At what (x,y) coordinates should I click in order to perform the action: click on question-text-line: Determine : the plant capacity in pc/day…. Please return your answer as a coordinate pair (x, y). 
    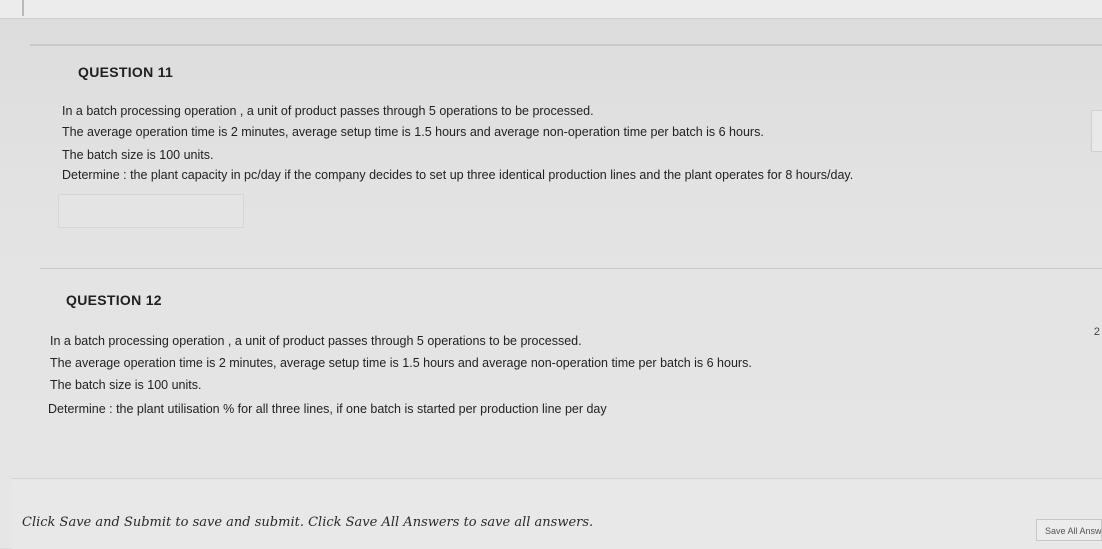
    Looking at the image, I should click on (458, 175).